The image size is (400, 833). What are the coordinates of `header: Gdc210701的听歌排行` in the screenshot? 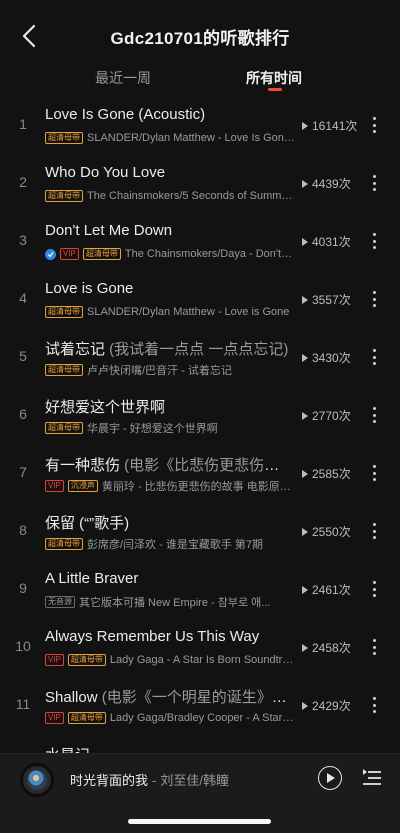 It's located at (200, 35).